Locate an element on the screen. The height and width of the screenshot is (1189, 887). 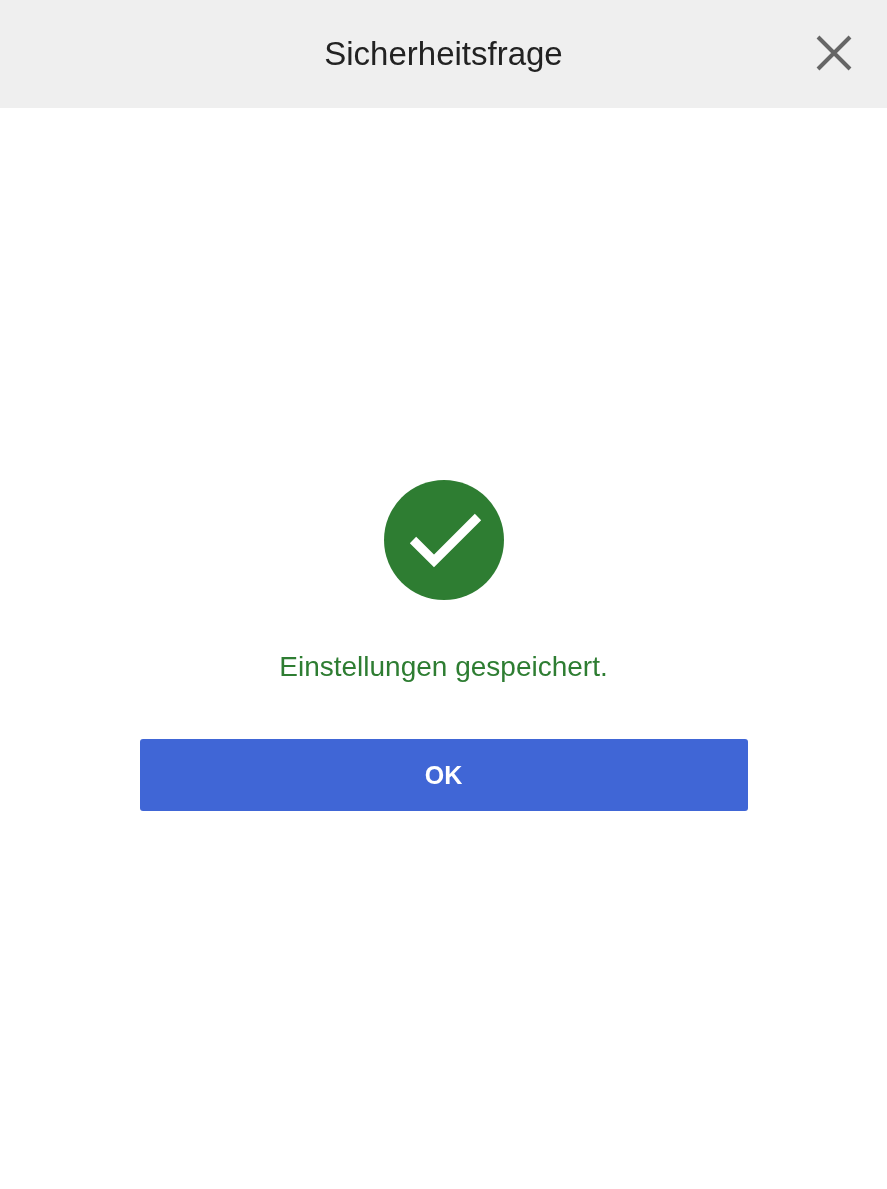
status-message: Einstellungen gespeichert. is located at coordinates (443, 667).